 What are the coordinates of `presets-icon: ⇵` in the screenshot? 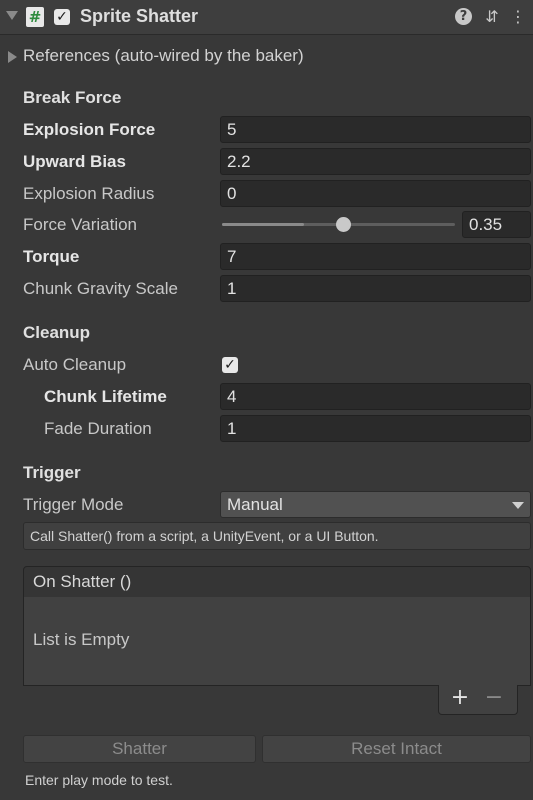 It's located at (492, 17).